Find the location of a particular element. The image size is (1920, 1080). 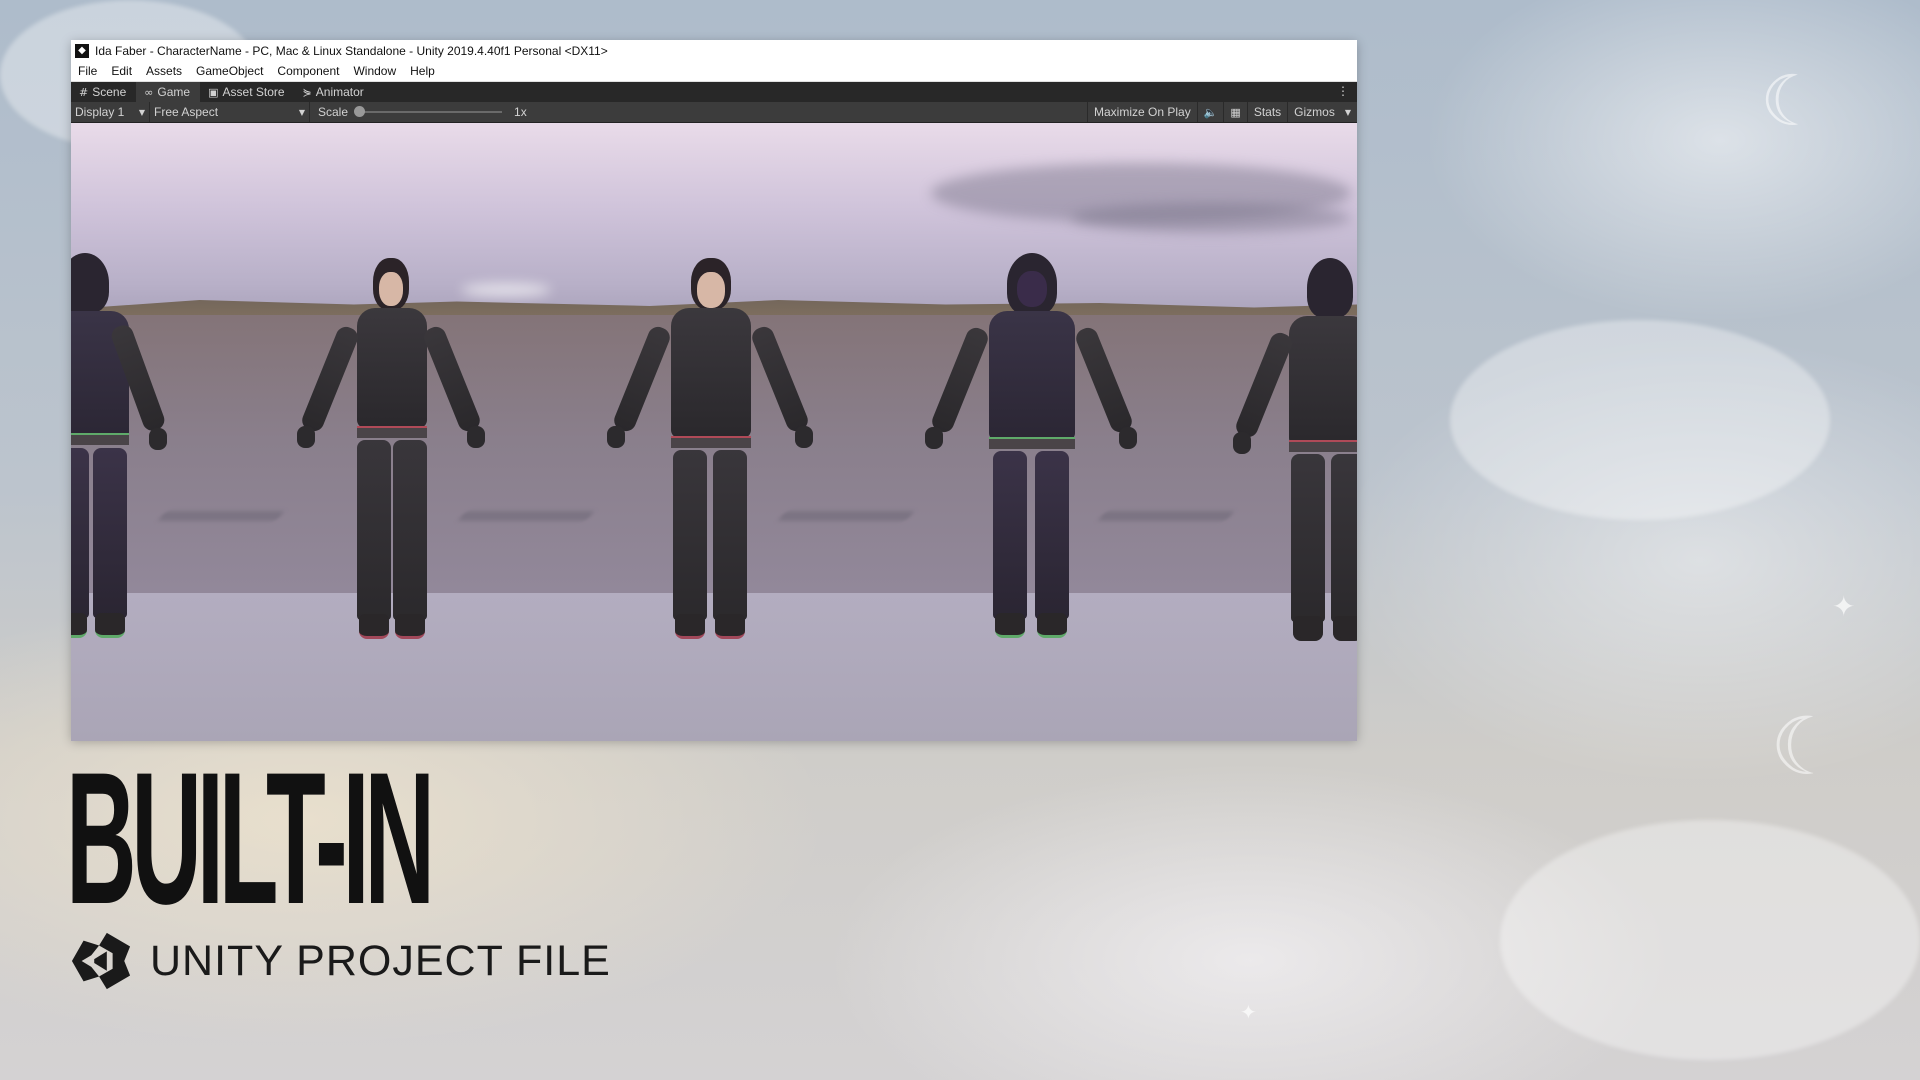

scale-slider-handle is located at coordinates (360, 111).